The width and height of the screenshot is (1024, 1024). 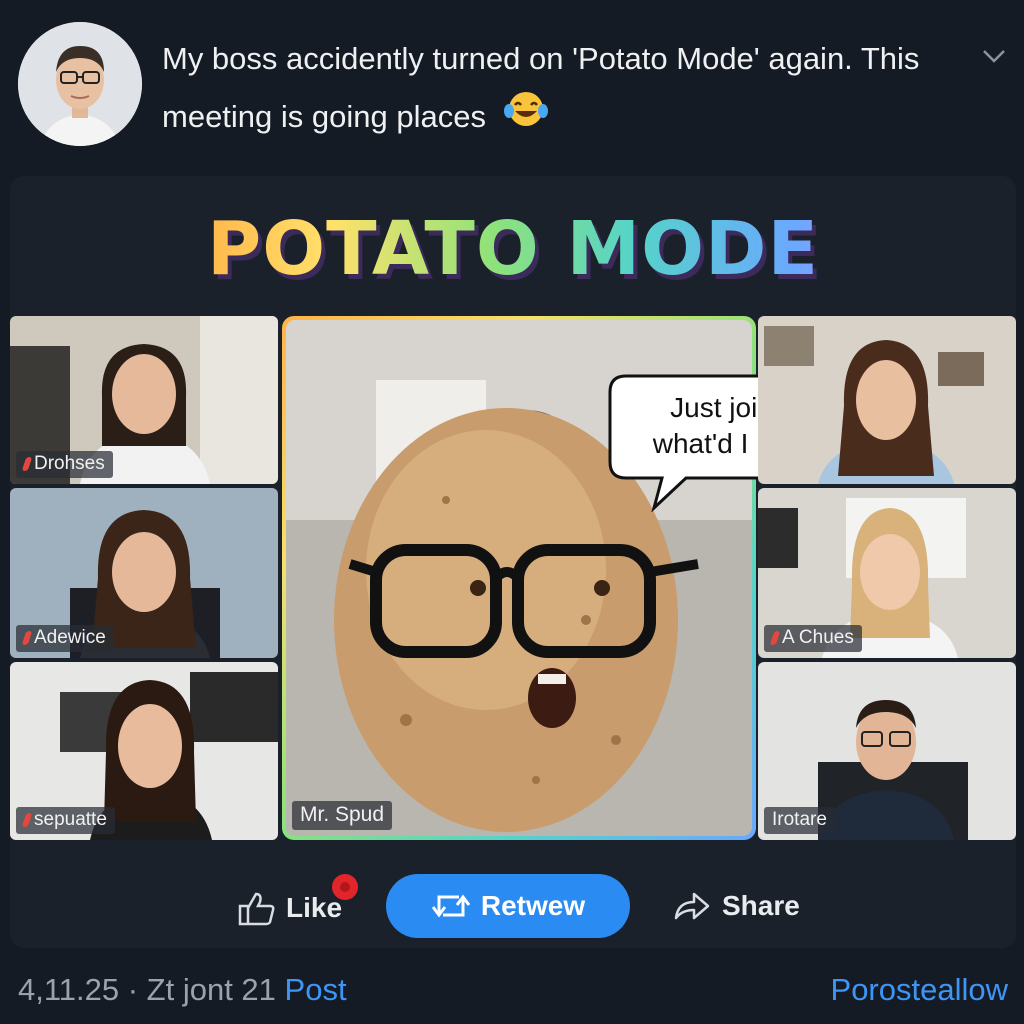 What do you see at coordinates (144, 400) in the screenshot?
I see `participant-tile: Drohses` at bounding box center [144, 400].